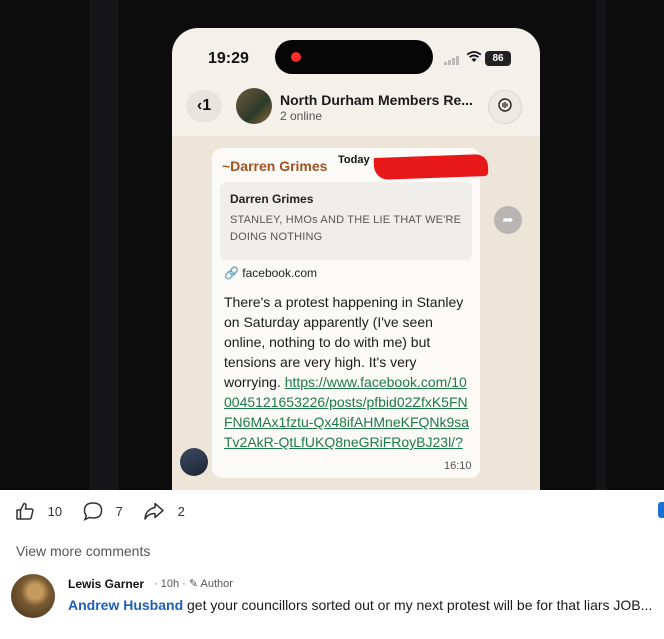  What do you see at coordinates (181, 511) in the screenshot?
I see `share-count: 2` at bounding box center [181, 511].